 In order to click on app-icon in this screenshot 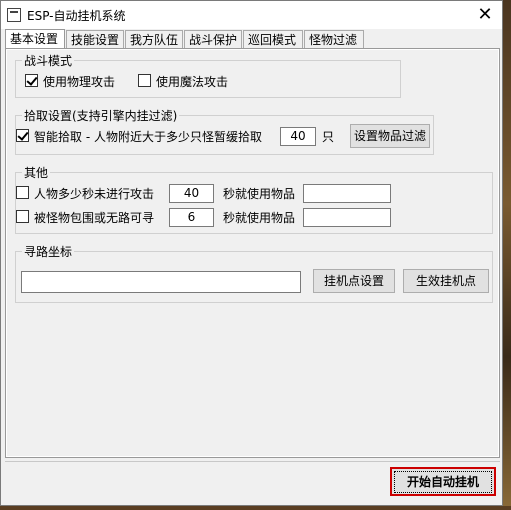, I will do `click(14, 15)`.